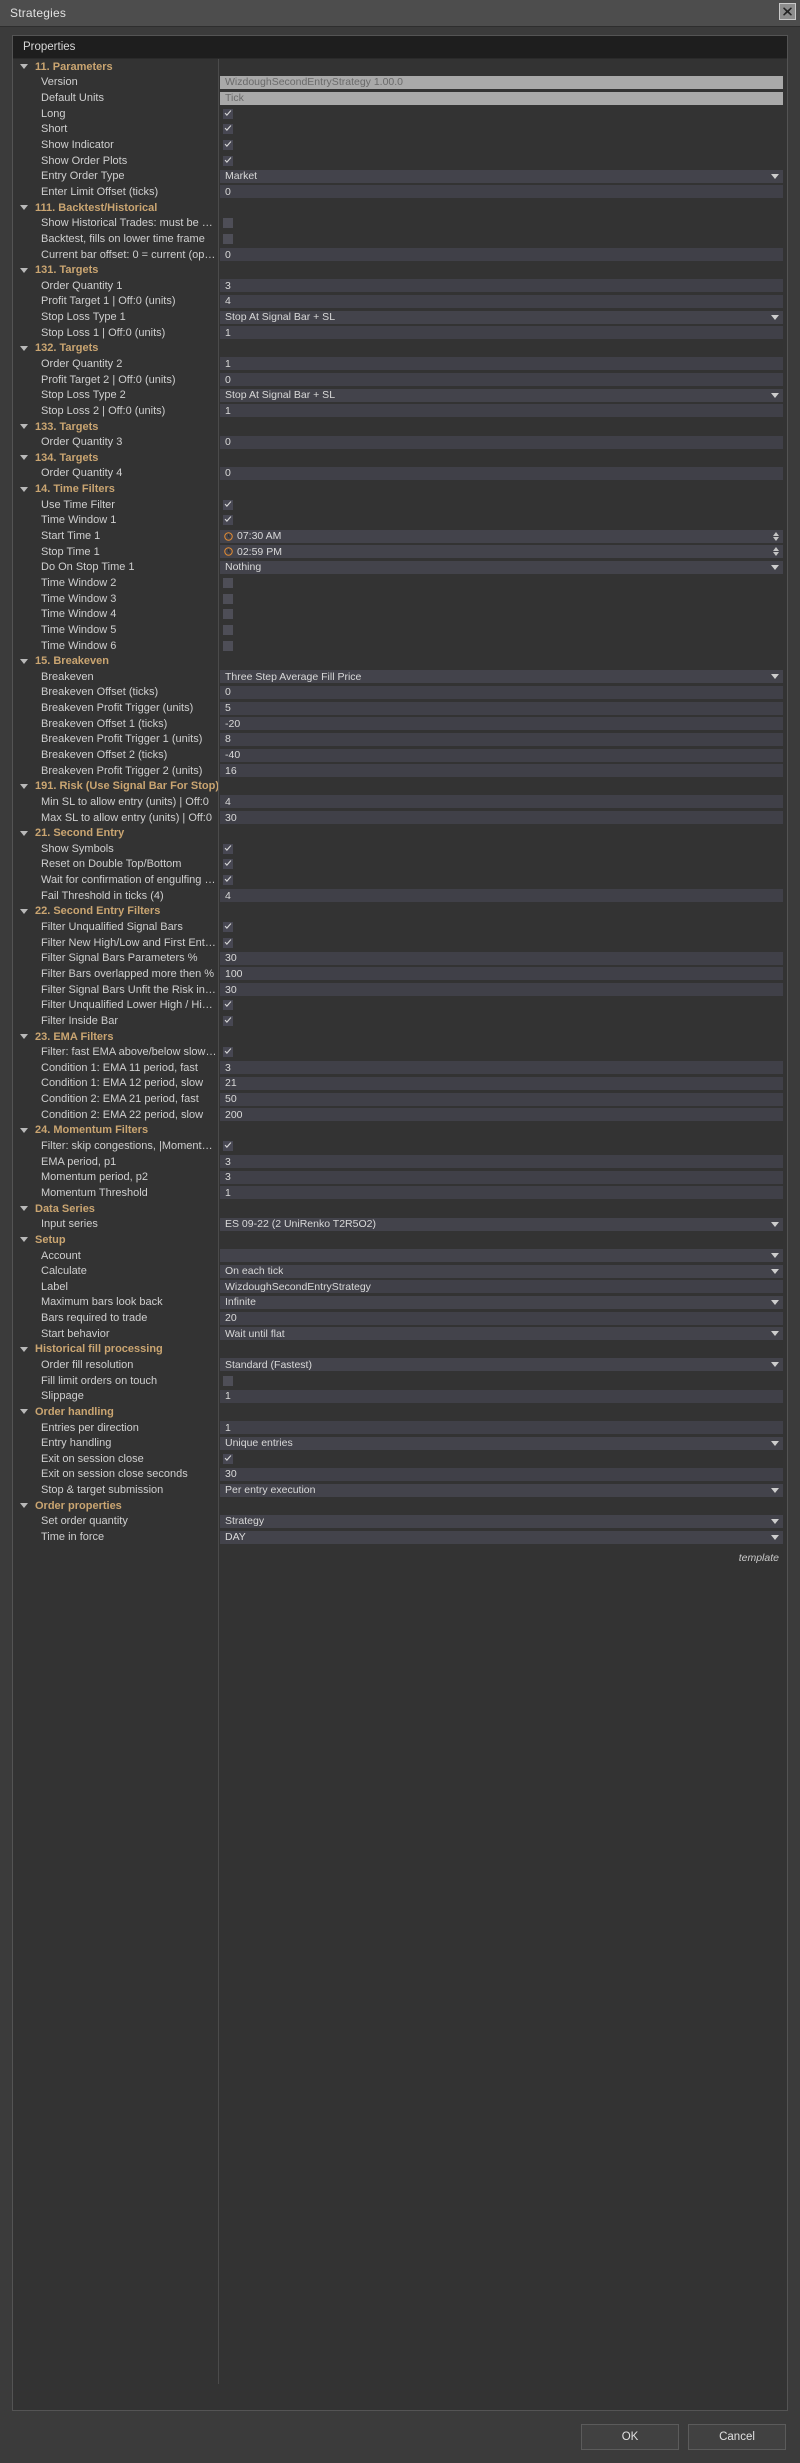 The image size is (800, 2463). I want to click on text-input-current-bar-offset-0-current-open-bar-1-previous: 0, so click(501, 254).